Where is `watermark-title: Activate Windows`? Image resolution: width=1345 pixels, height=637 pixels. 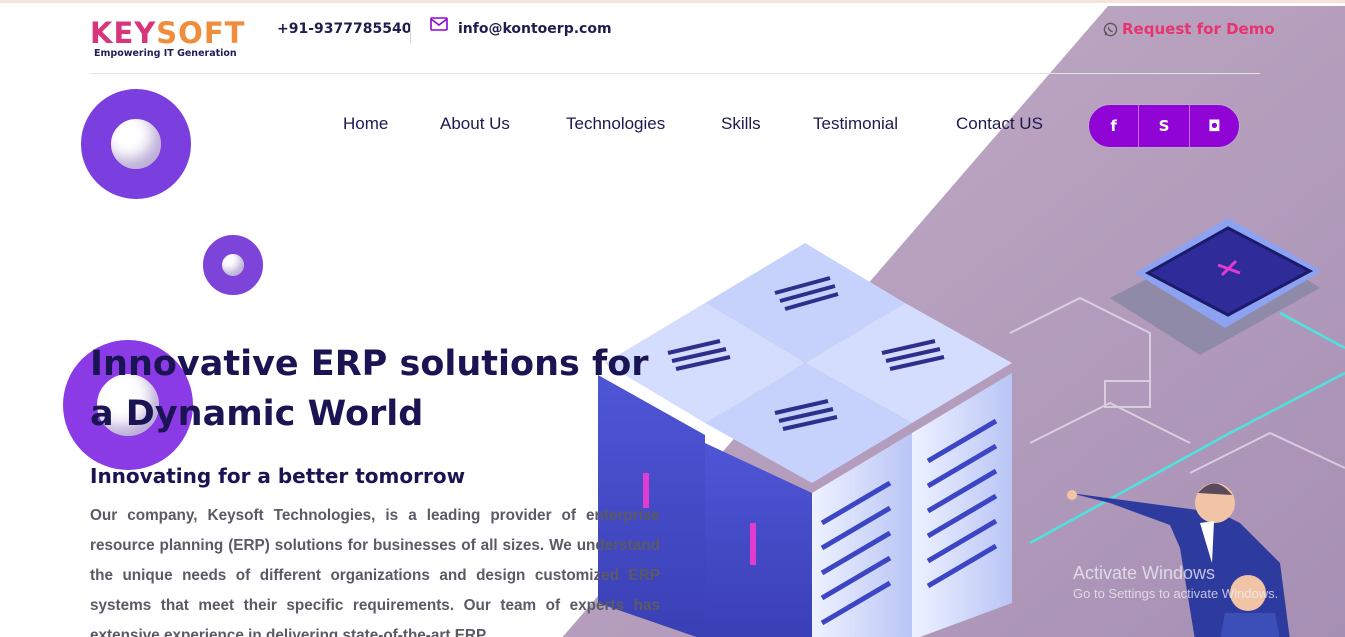 watermark-title: Activate Windows is located at coordinates (1144, 573).